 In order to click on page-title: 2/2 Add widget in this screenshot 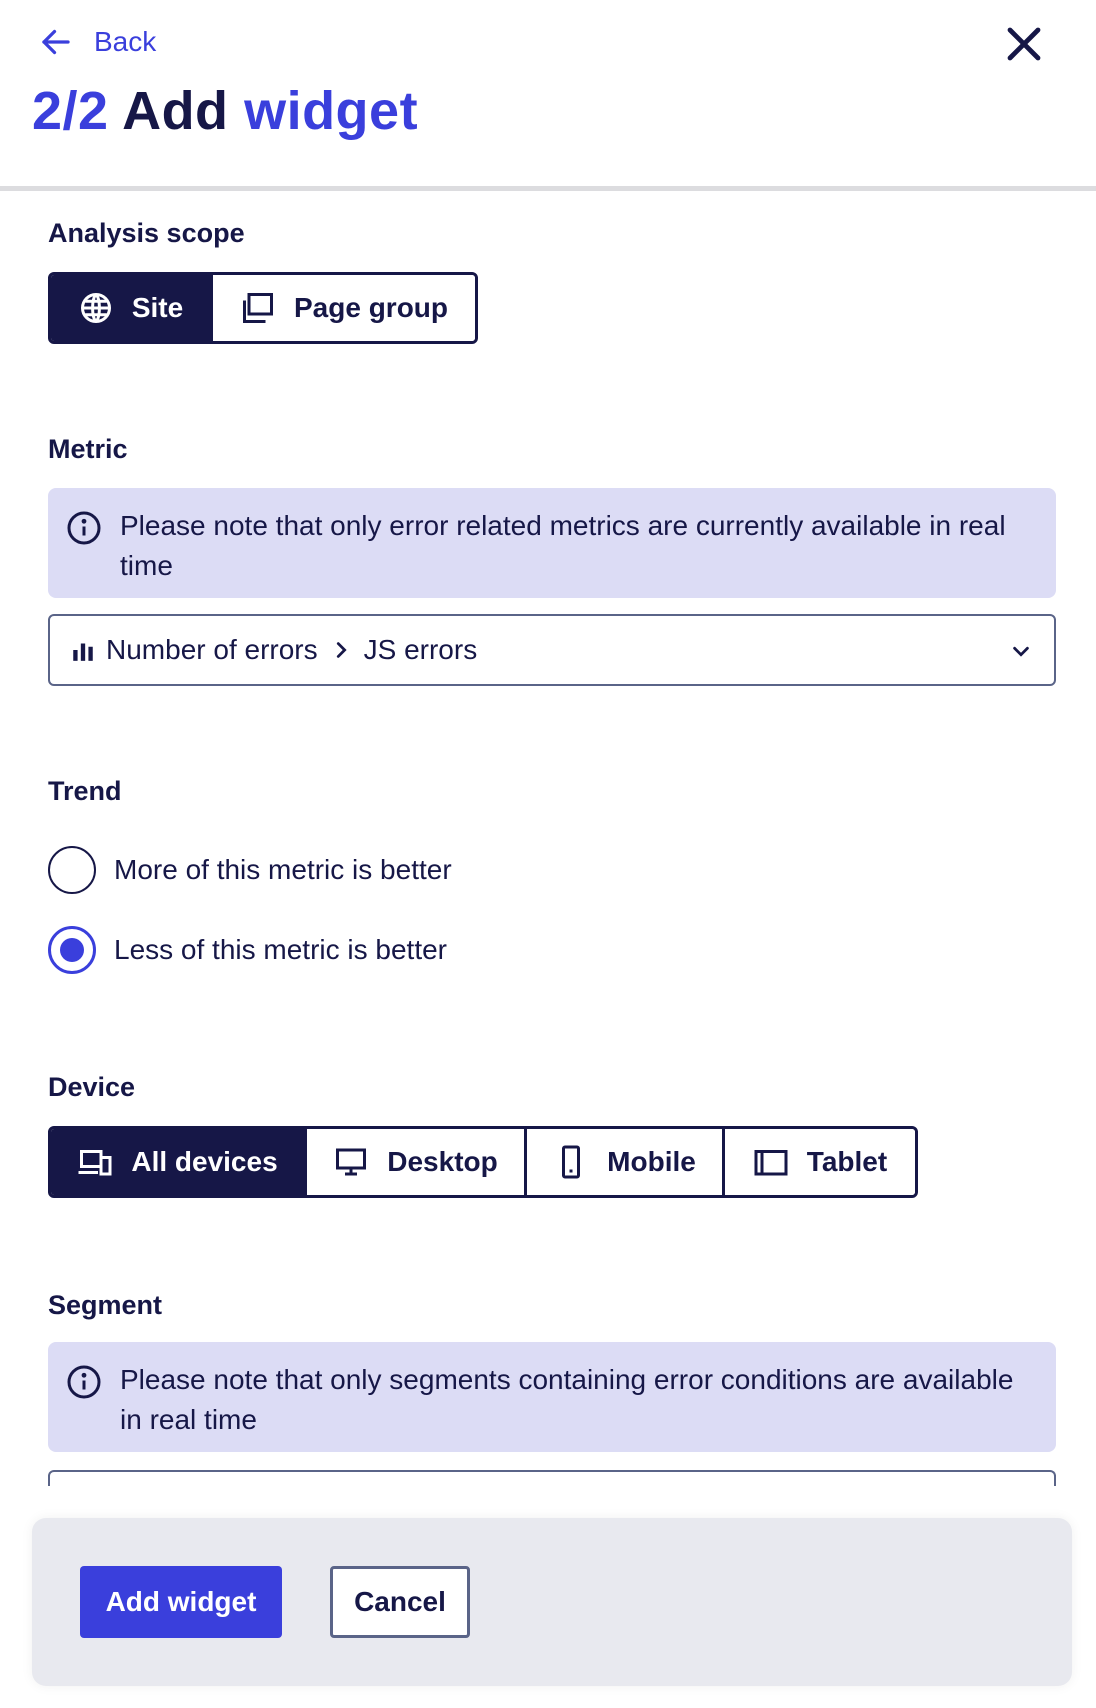, I will do `click(225, 111)`.